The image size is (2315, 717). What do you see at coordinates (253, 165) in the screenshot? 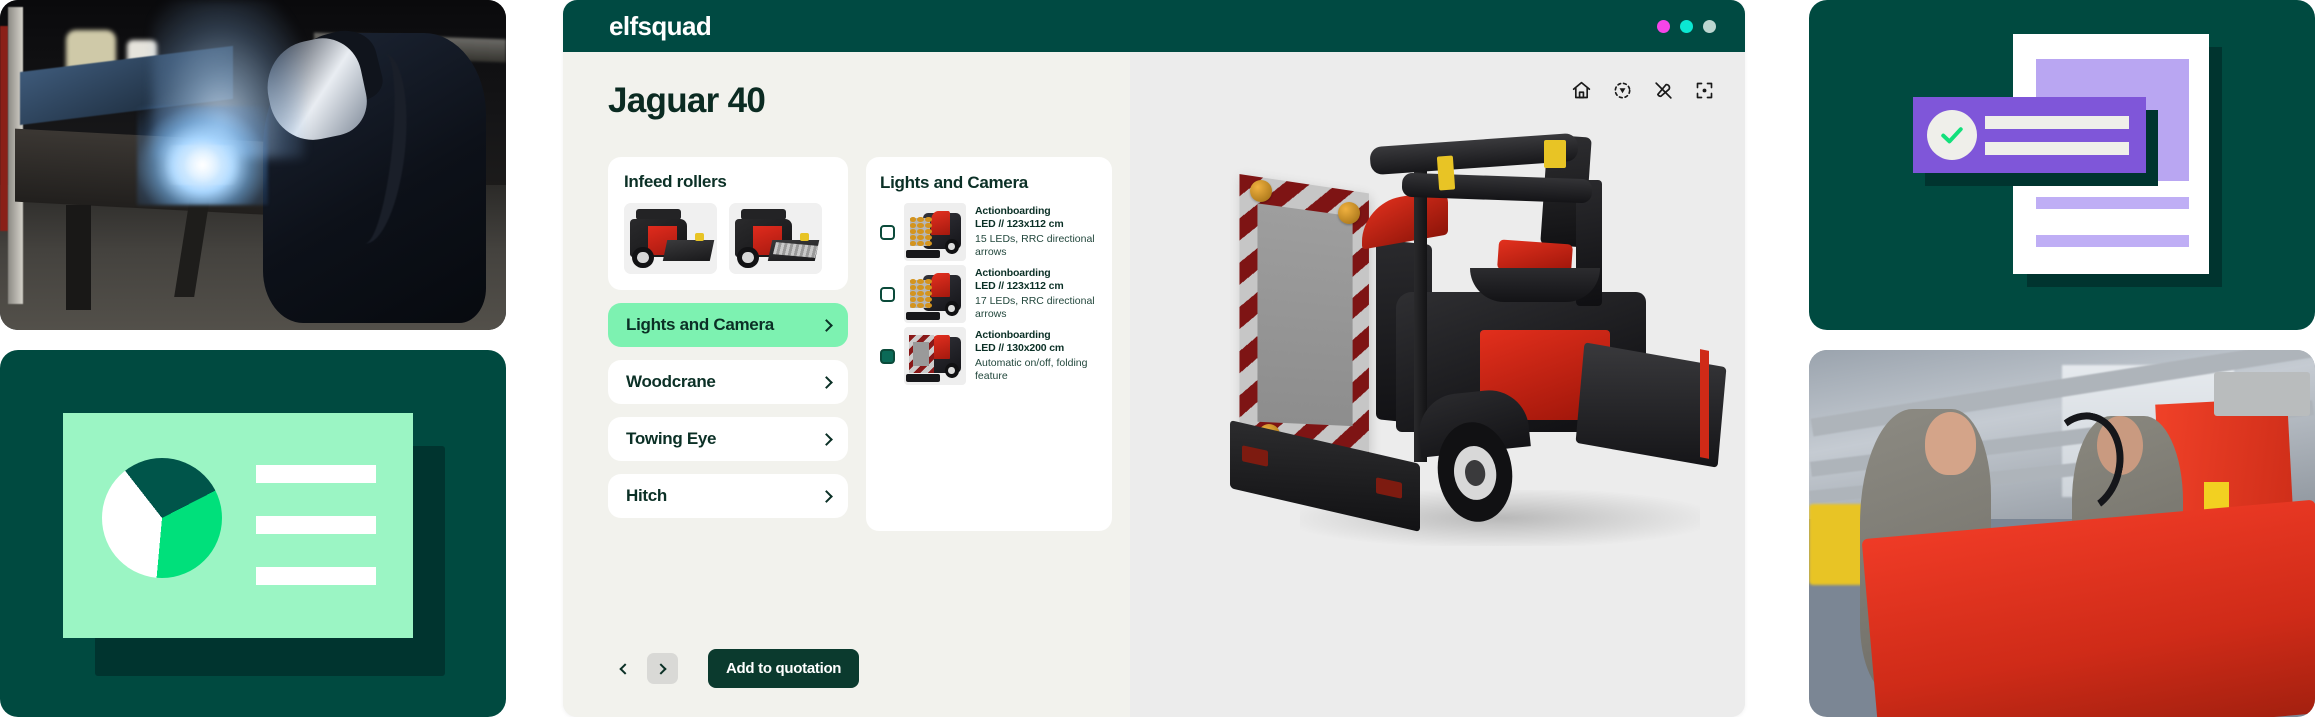
I see `welder-photo` at bounding box center [253, 165].